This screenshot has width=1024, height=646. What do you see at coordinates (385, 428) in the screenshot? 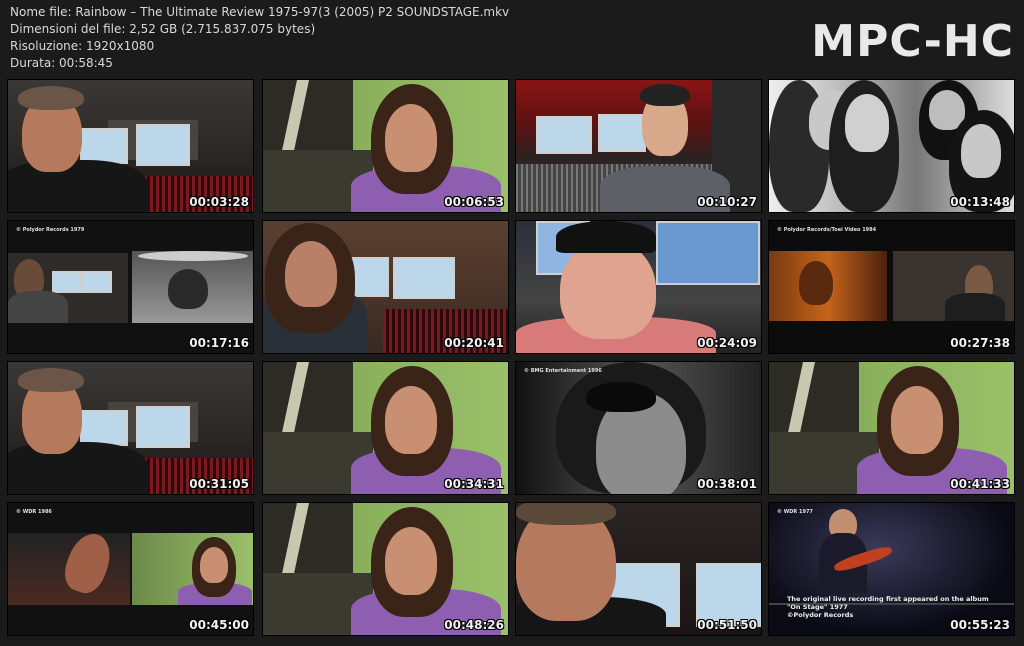
I see `video-thumbnail: 00:34:31` at bounding box center [385, 428].